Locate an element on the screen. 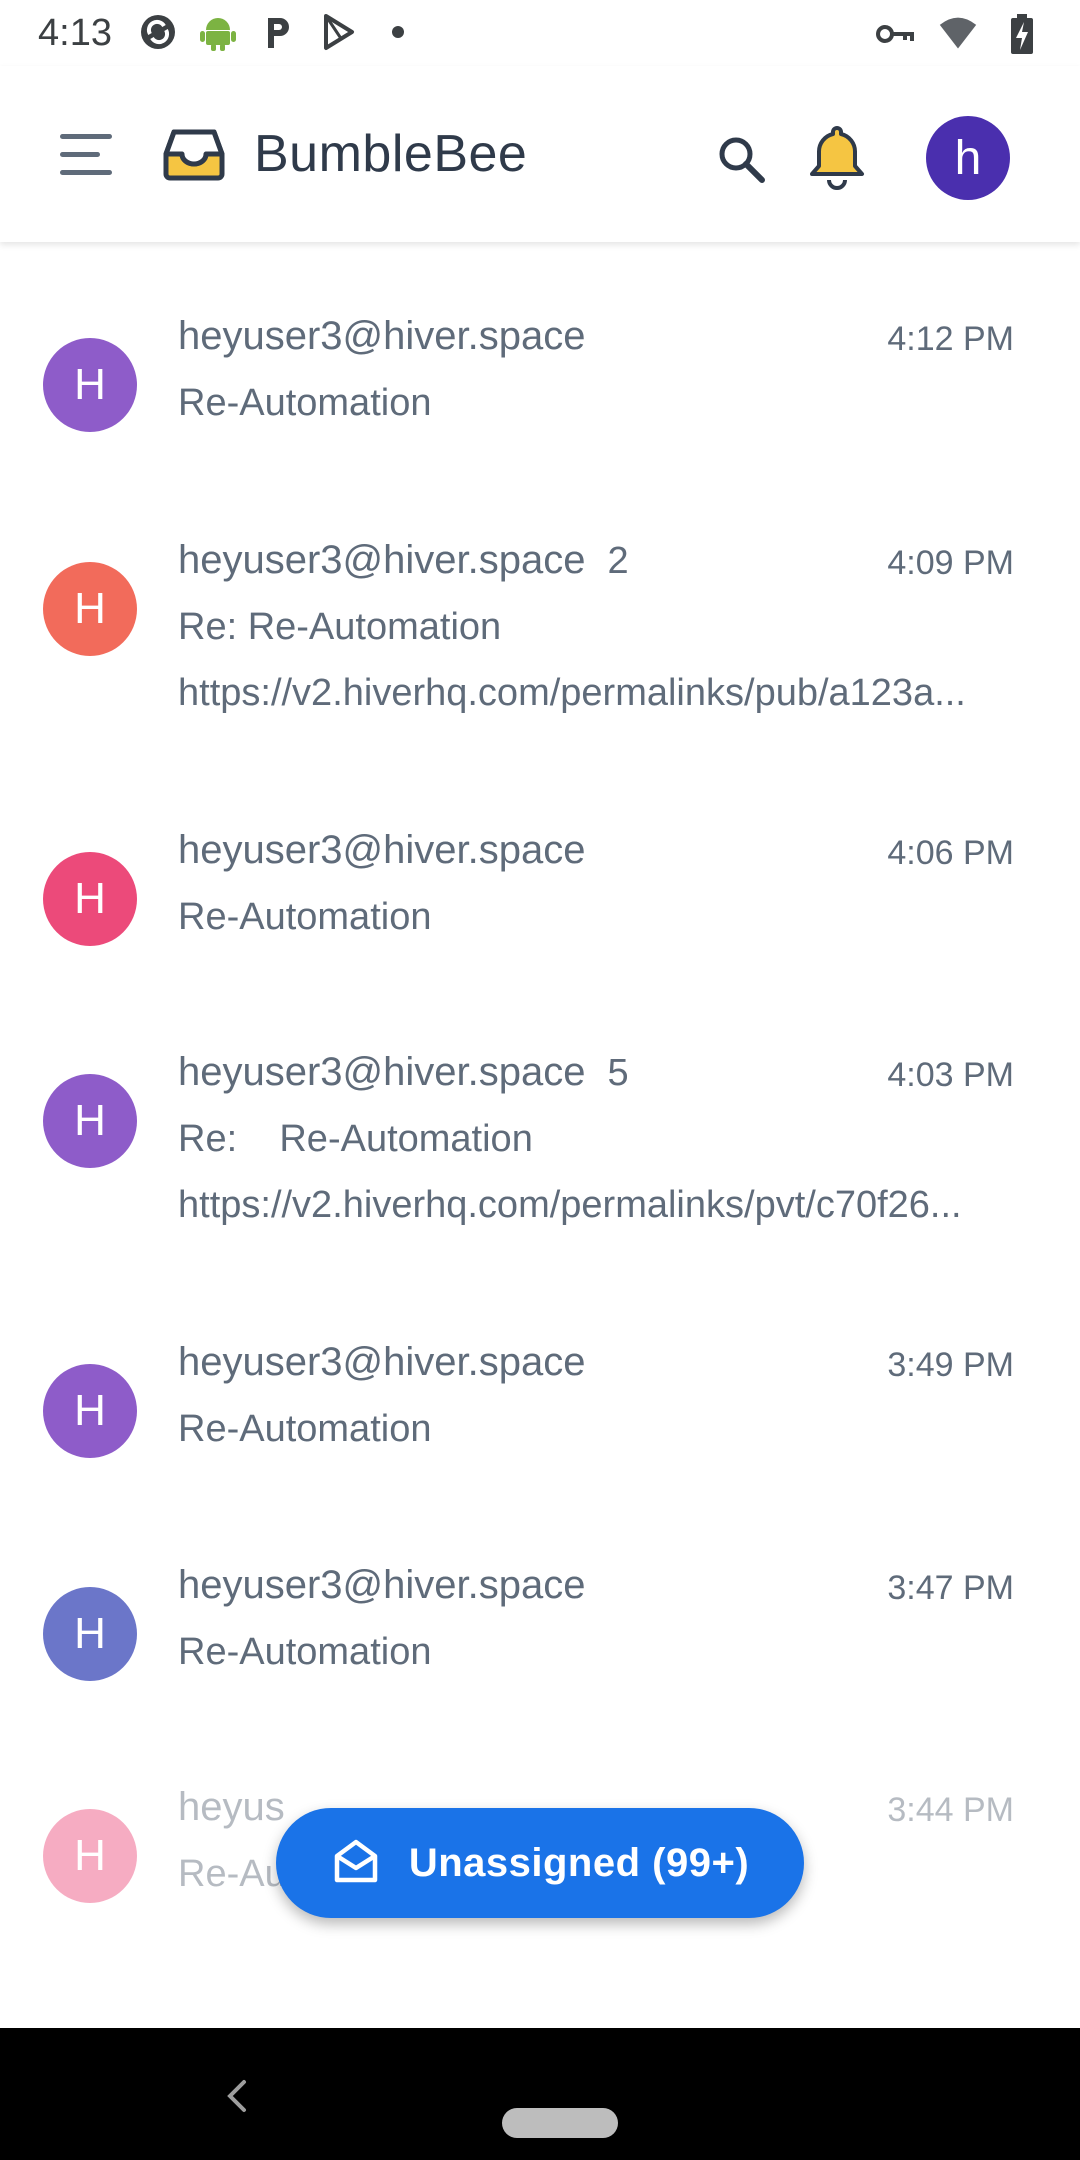  android-icon is located at coordinates (218, 32).